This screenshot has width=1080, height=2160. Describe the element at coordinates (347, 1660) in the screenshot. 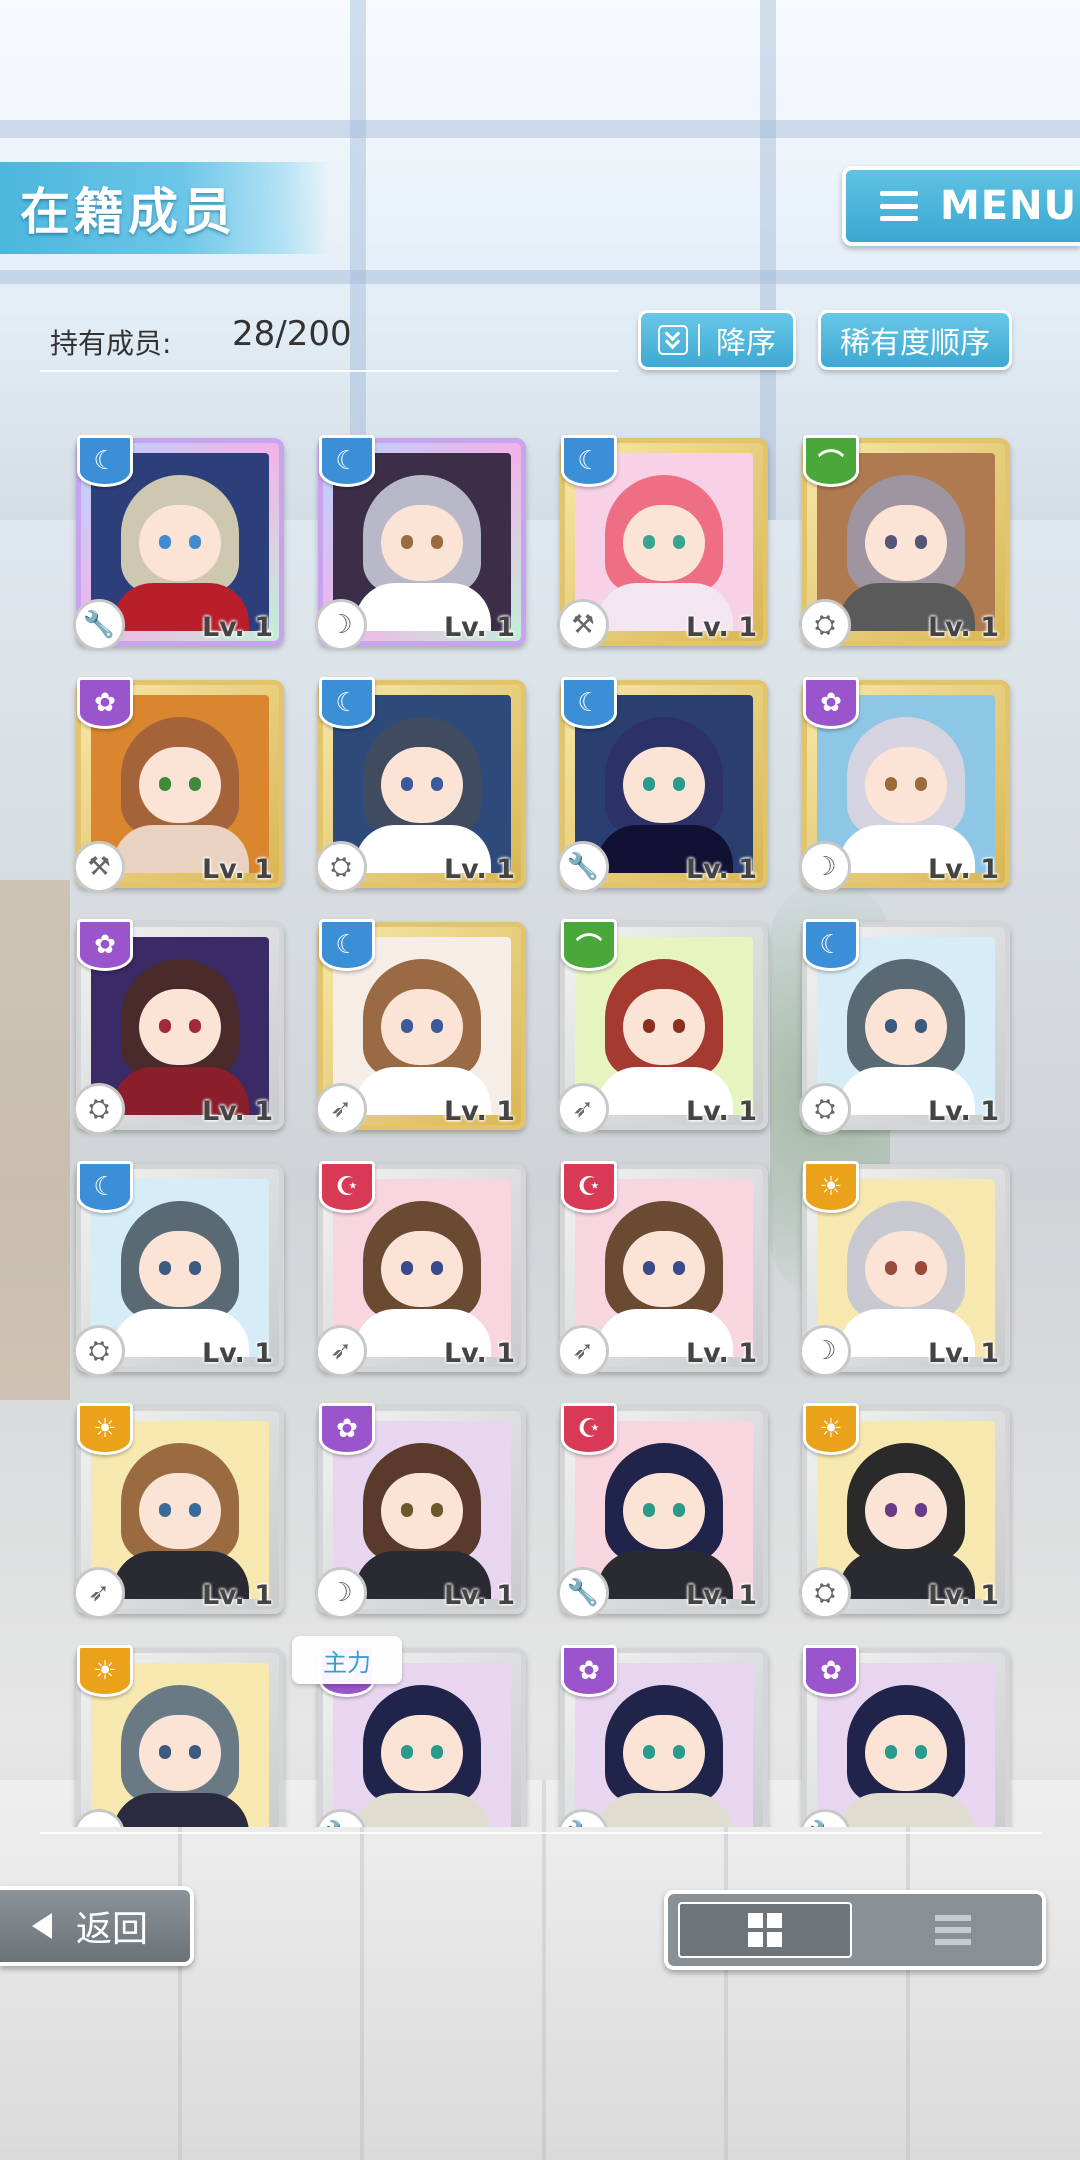

I see `lead-badge: 主力` at that location.